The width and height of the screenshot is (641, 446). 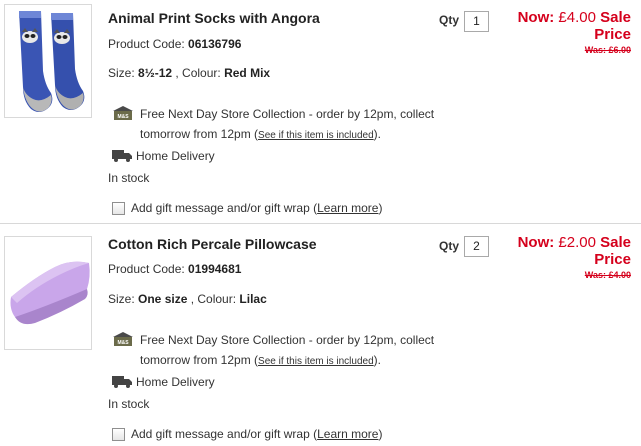 I want to click on product-image-socks, so click(x=48, y=61).